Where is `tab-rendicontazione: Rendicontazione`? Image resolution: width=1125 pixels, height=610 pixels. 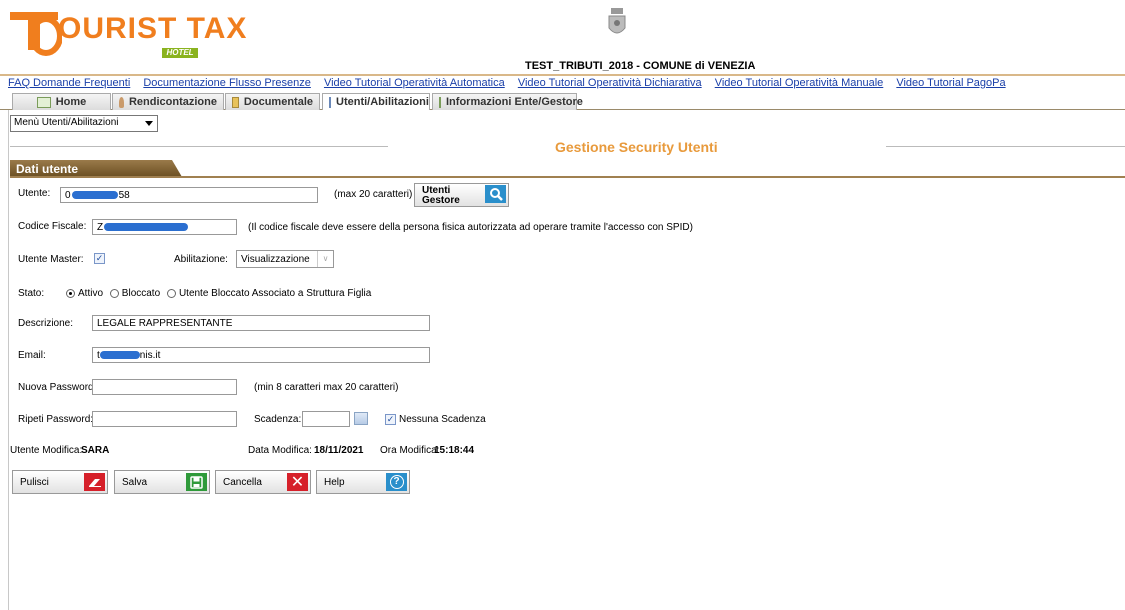 tab-rendicontazione: Rendicontazione is located at coordinates (168, 101).